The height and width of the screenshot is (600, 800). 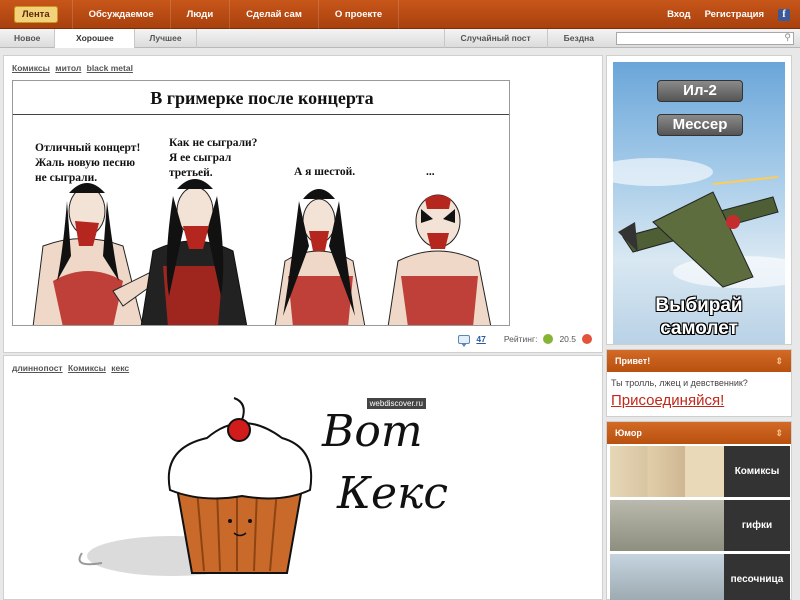 I want to click on nav-diy: Сделай сам, so click(x=274, y=14).